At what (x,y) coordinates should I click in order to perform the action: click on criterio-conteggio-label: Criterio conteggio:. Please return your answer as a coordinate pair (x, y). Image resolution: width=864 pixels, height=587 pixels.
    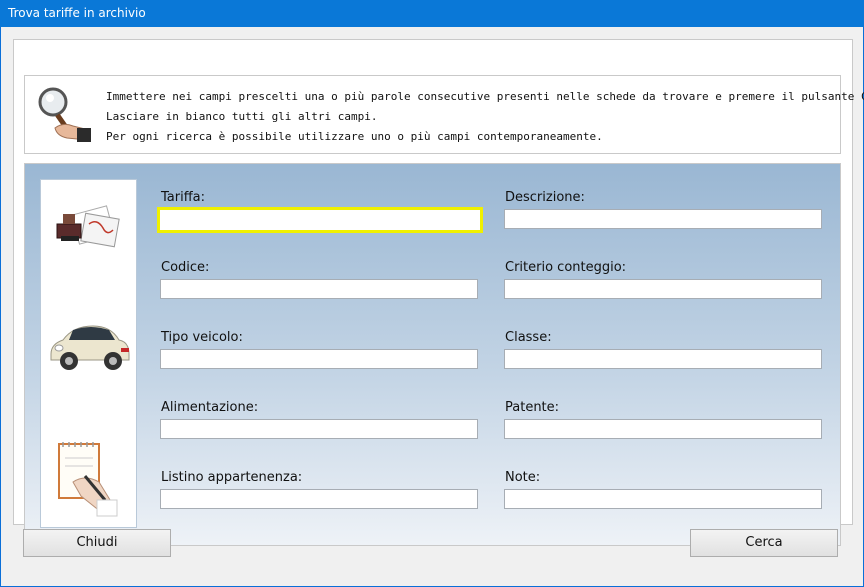
    Looking at the image, I should click on (566, 267).